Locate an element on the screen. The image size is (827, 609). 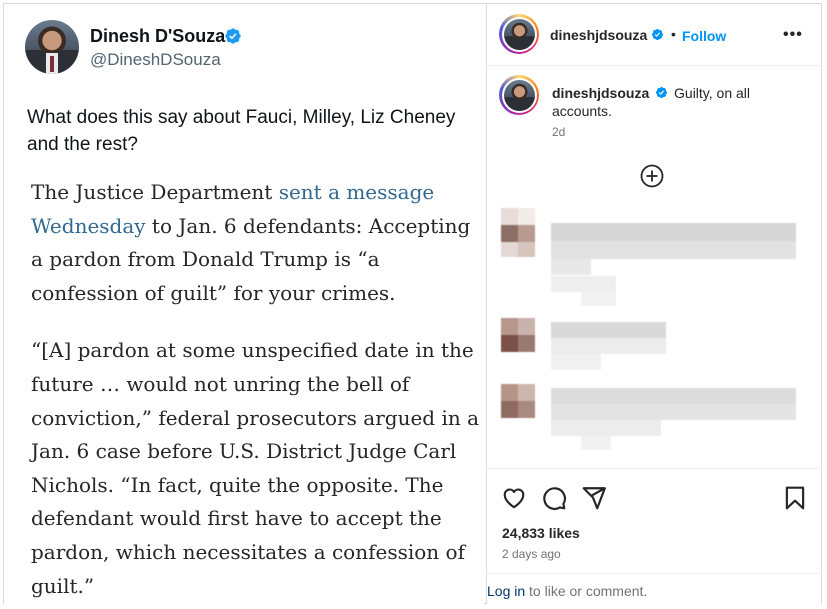
share-icon is located at coordinates (594, 498).